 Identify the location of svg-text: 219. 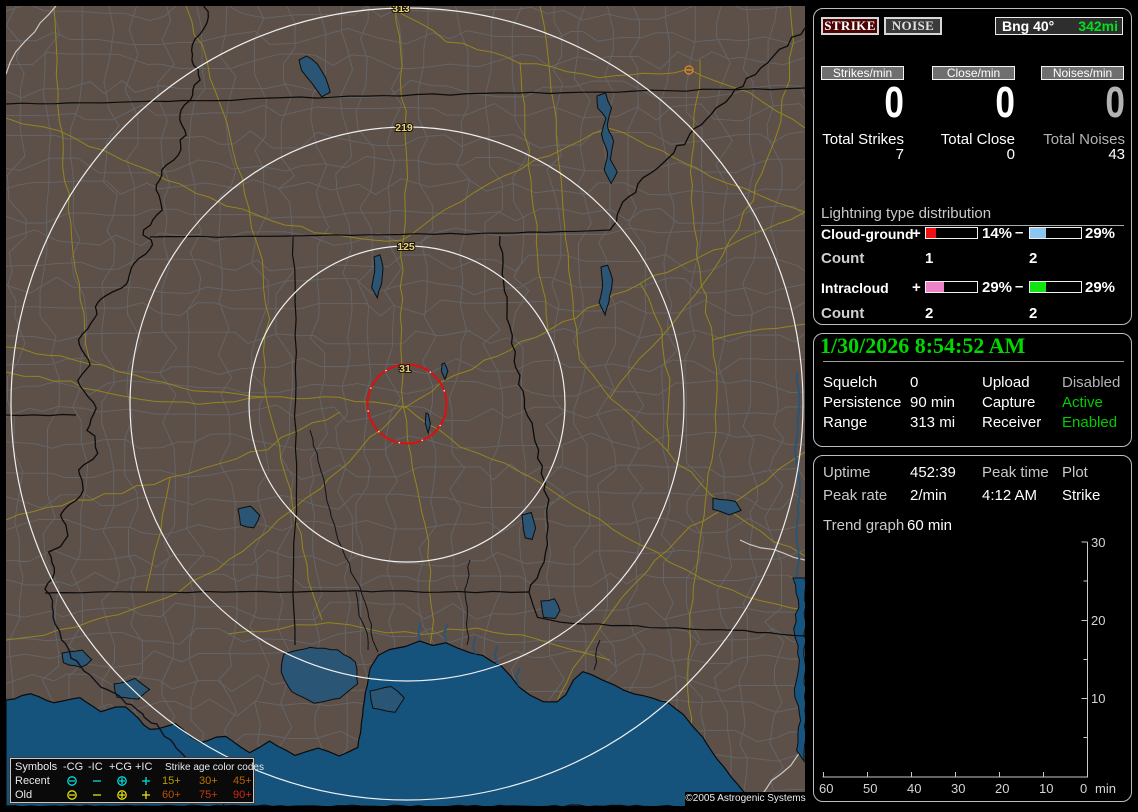
(404, 128).